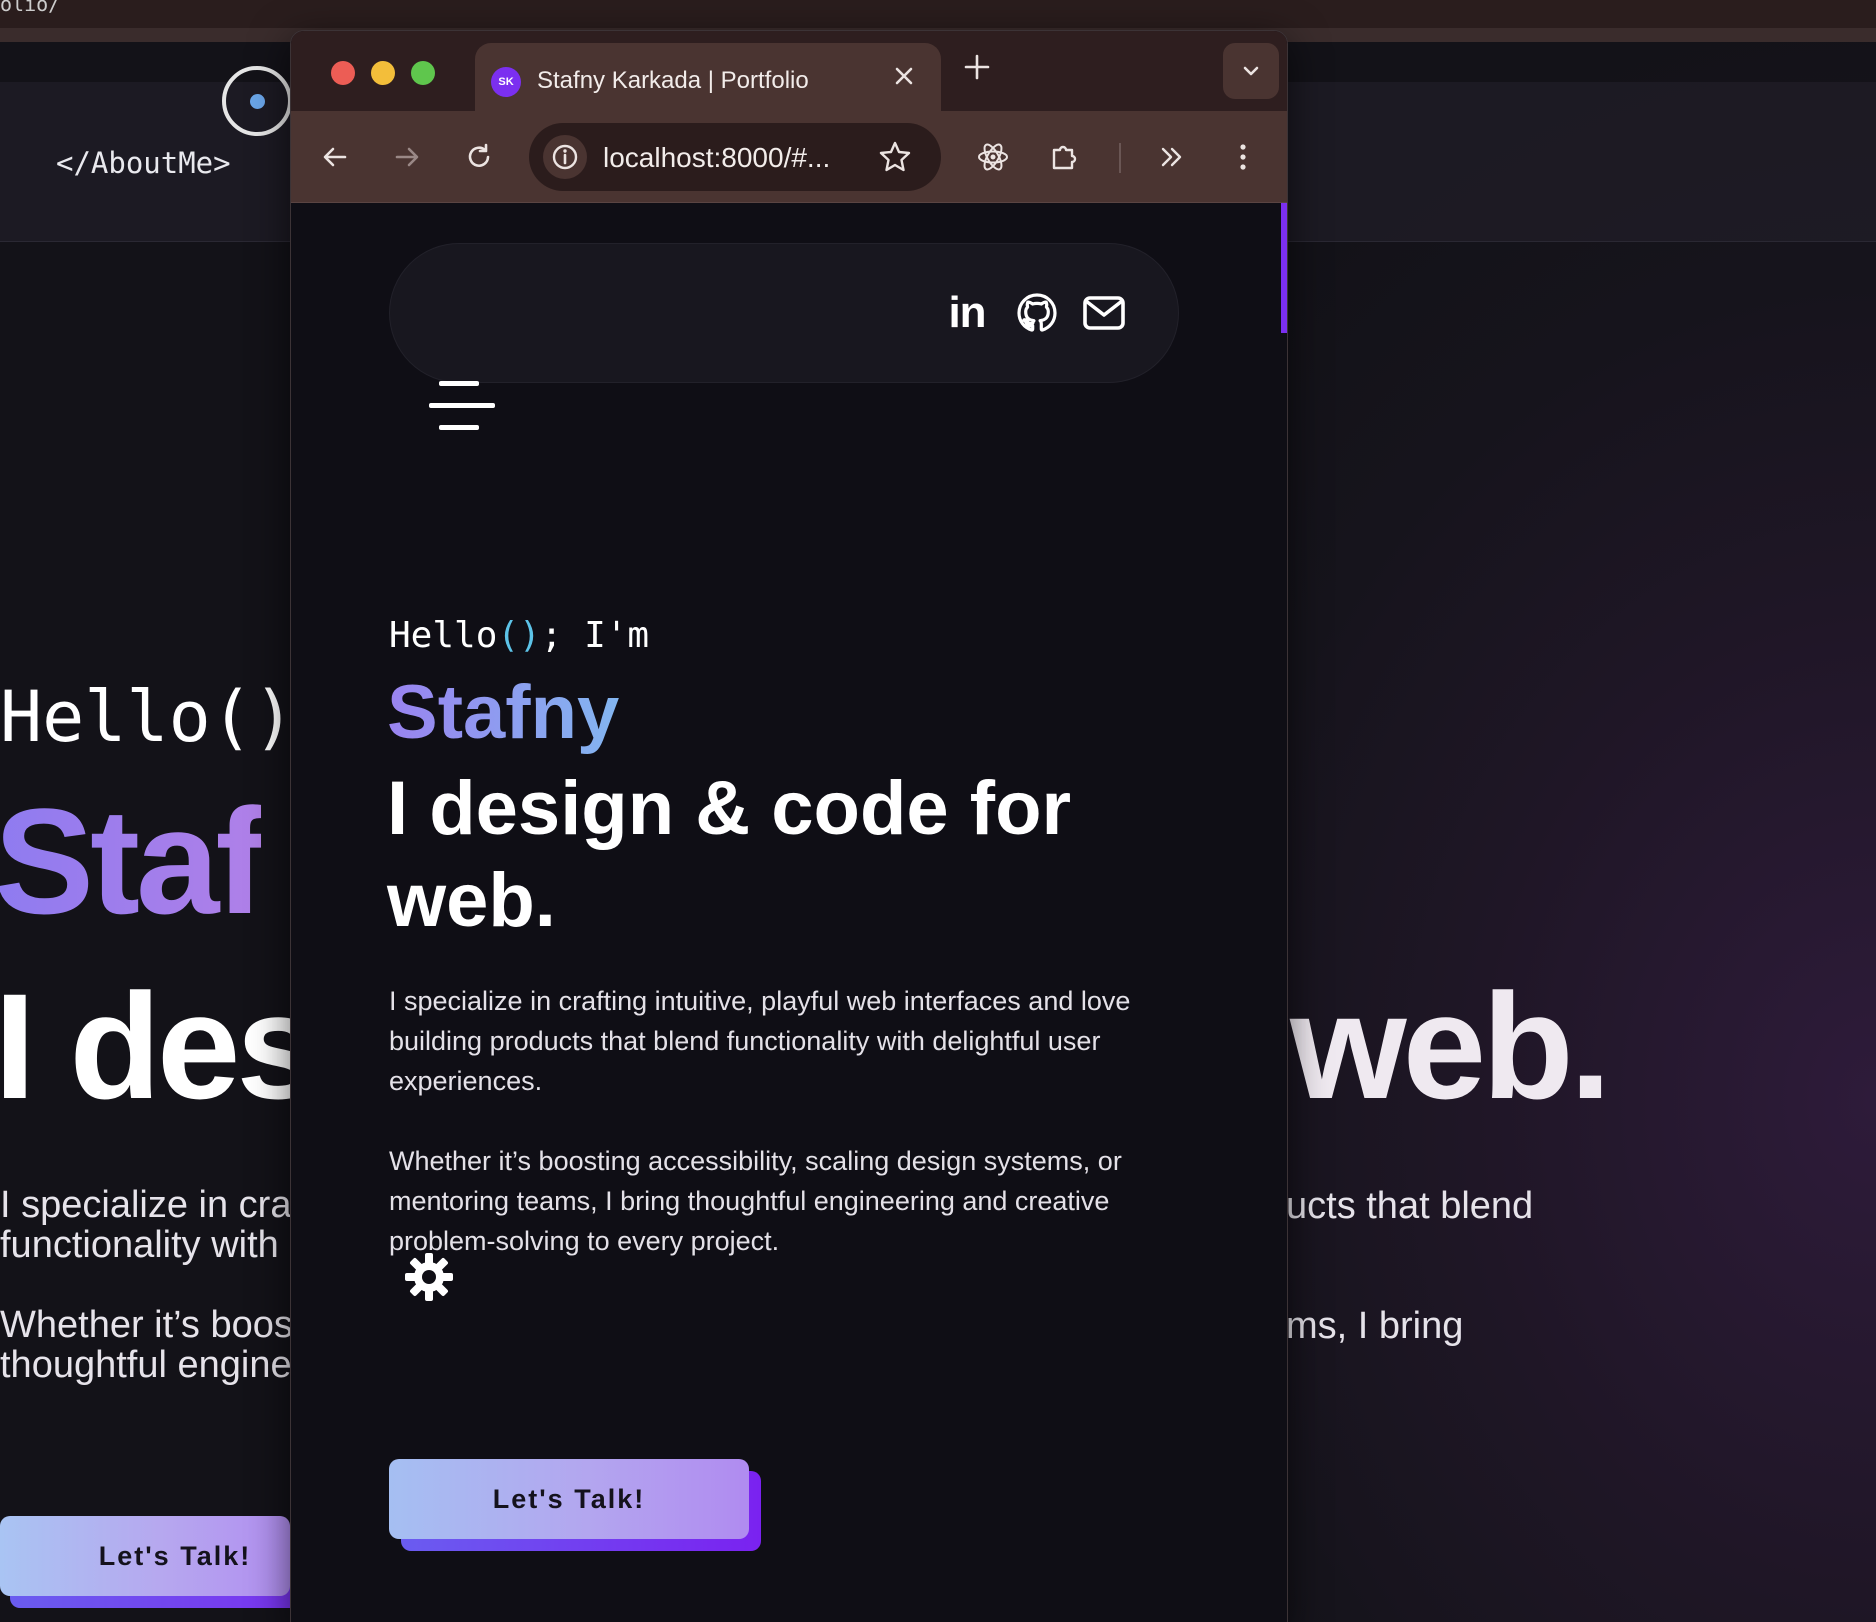  I want to click on close-icon, so click(904, 78).